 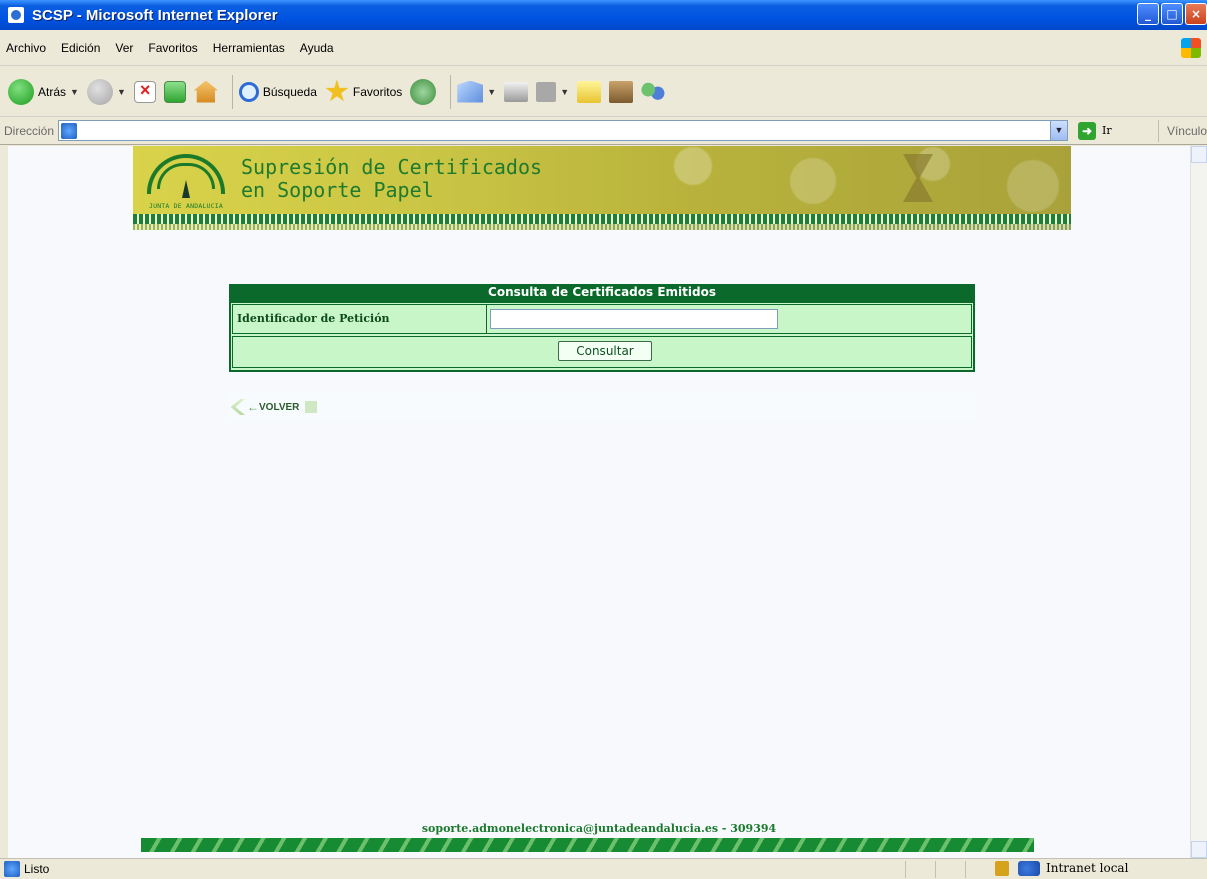 I want to click on history-button, so click(x=423, y=91).